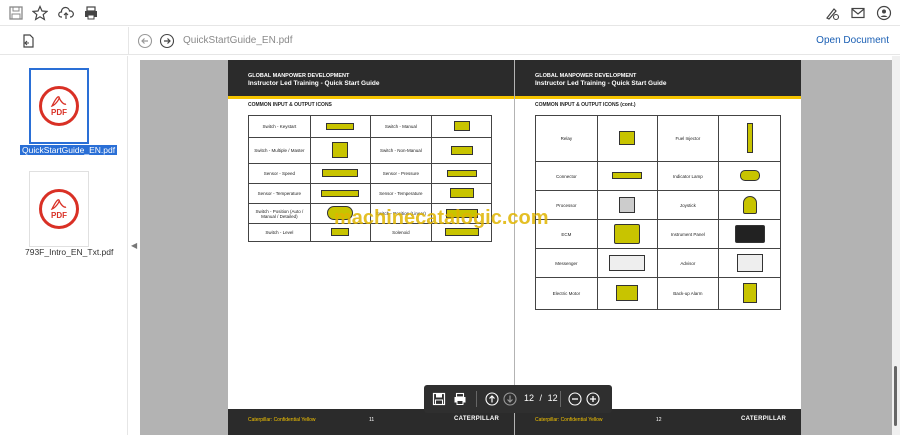  What do you see at coordinates (659, 420) in the screenshot?
I see `page-number: 12` at bounding box center [659, 420].